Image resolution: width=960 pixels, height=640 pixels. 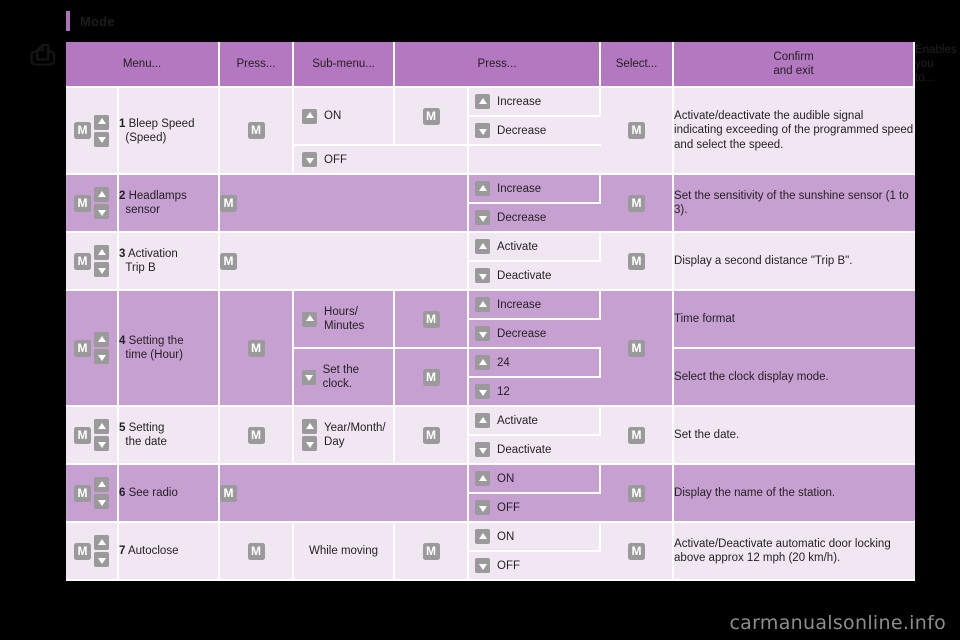 I want to click on press-cell-row-5: M, so click(x=257, y=436).